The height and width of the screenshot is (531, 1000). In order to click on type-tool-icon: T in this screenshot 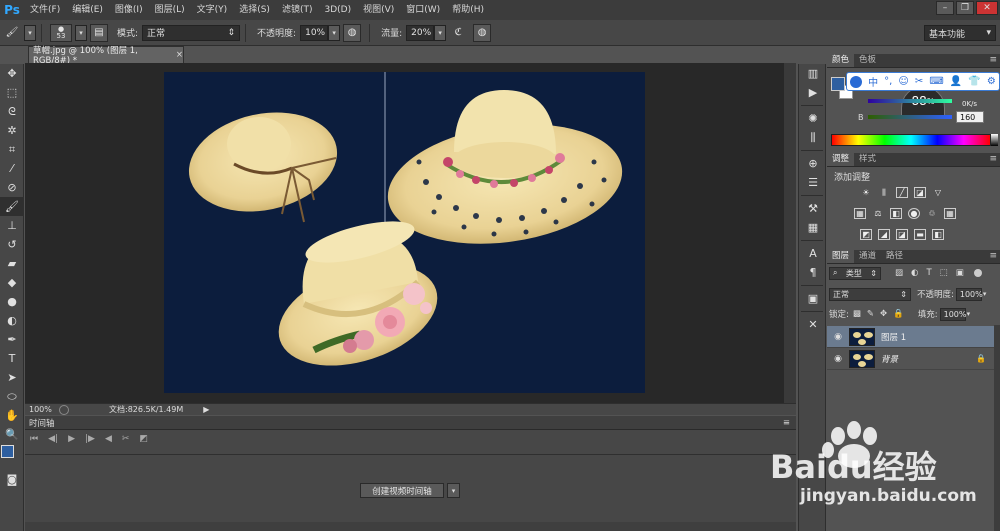, I will do `click(12, 358)`.